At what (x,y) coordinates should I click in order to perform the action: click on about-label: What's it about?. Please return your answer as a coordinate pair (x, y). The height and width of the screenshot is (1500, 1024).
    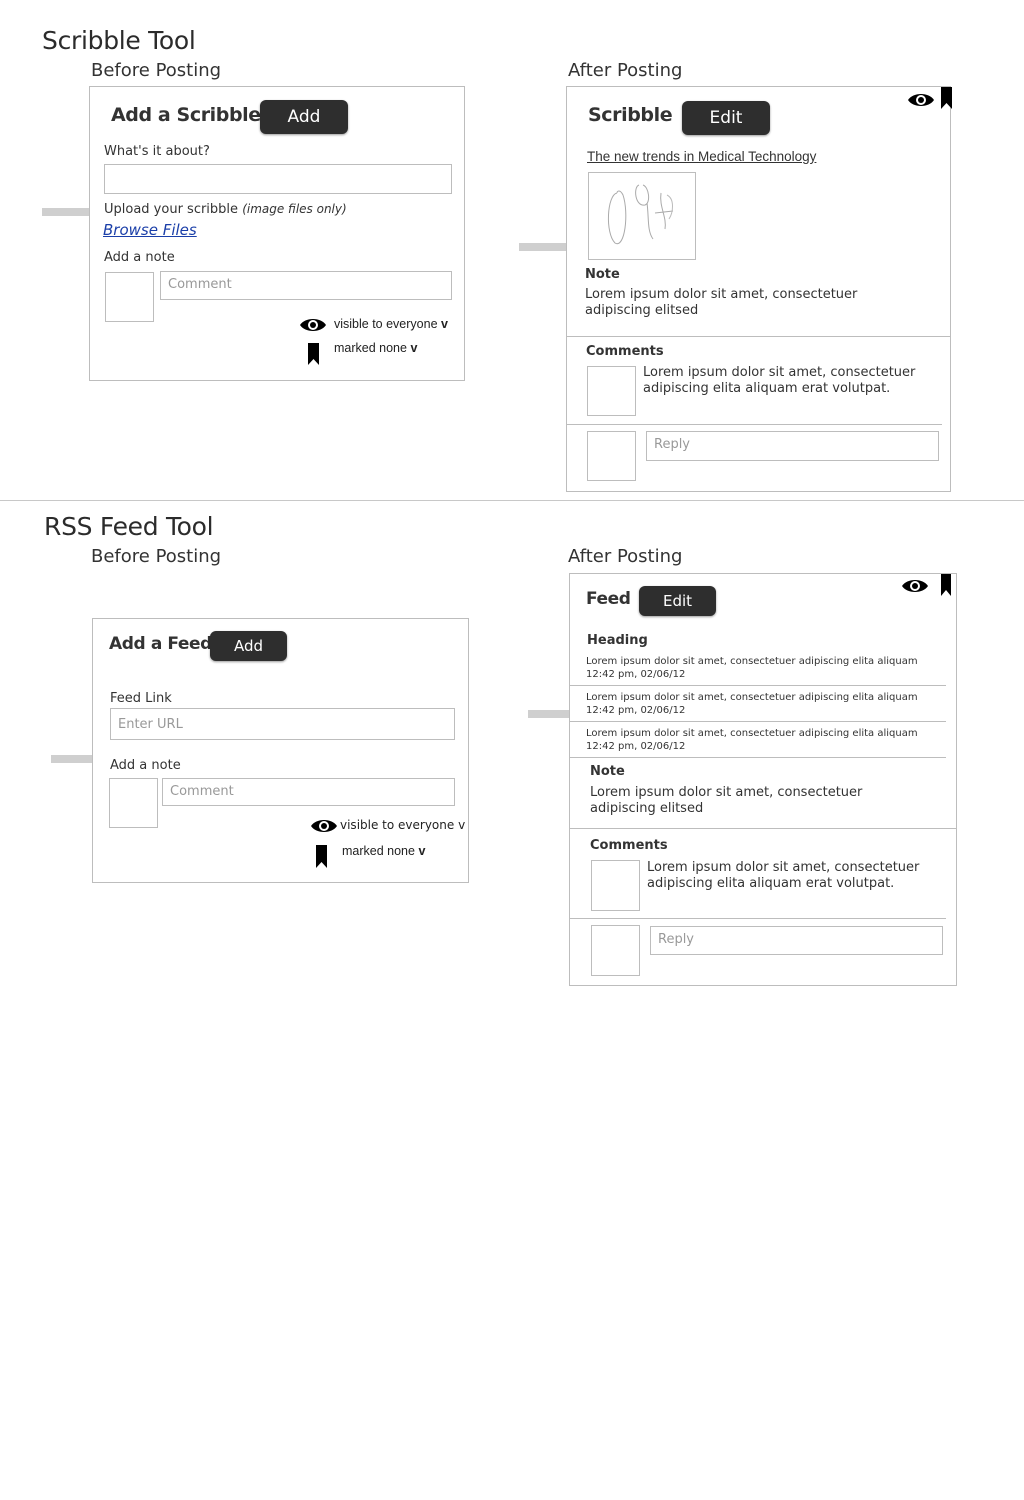
    Looking at the image, I should click on (157, 151).